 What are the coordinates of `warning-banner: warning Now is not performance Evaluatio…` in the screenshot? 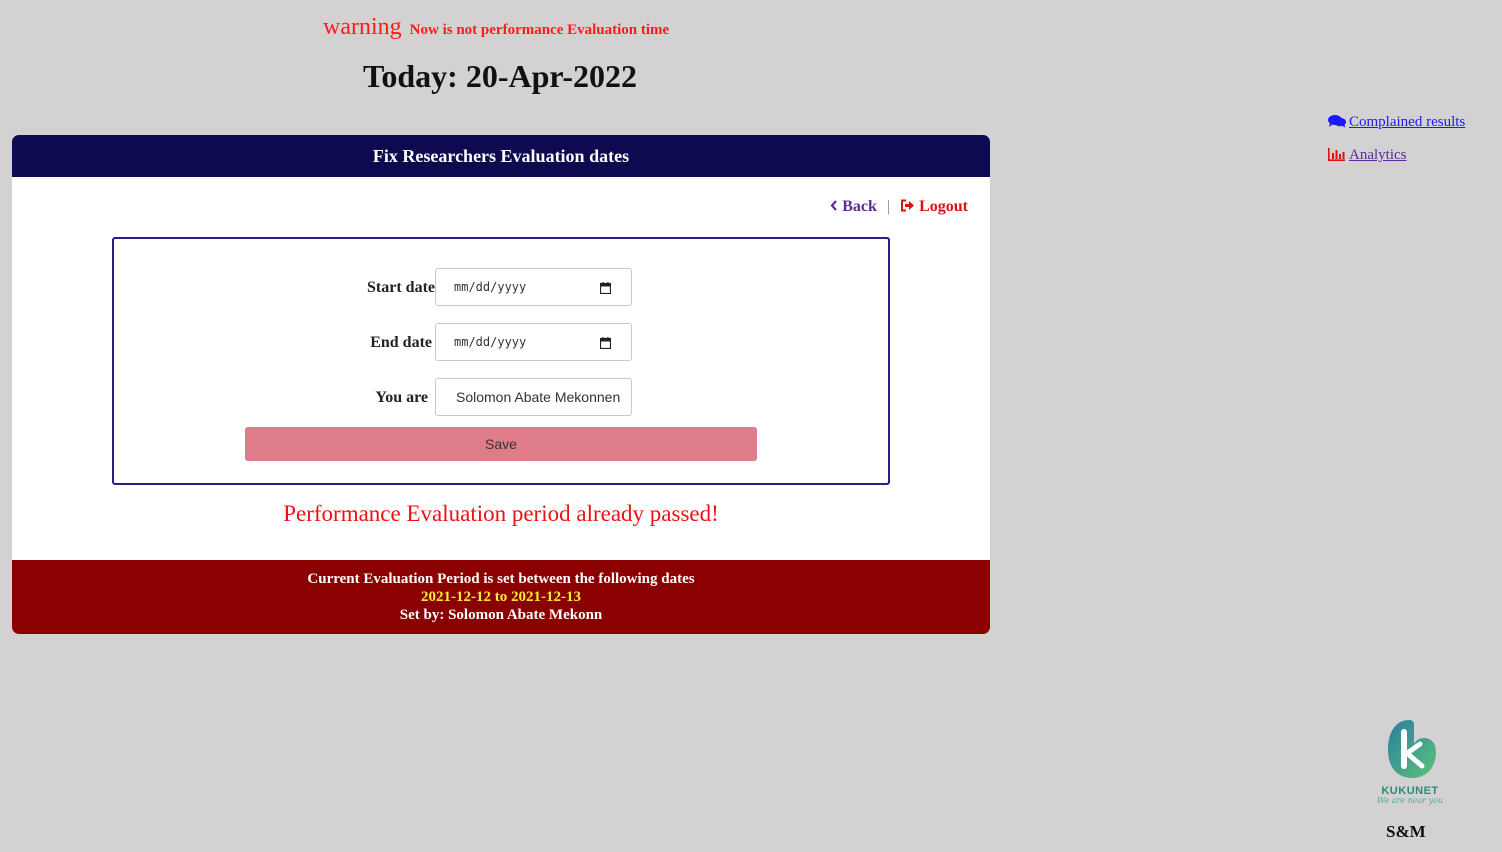 It's located at (496, 27).